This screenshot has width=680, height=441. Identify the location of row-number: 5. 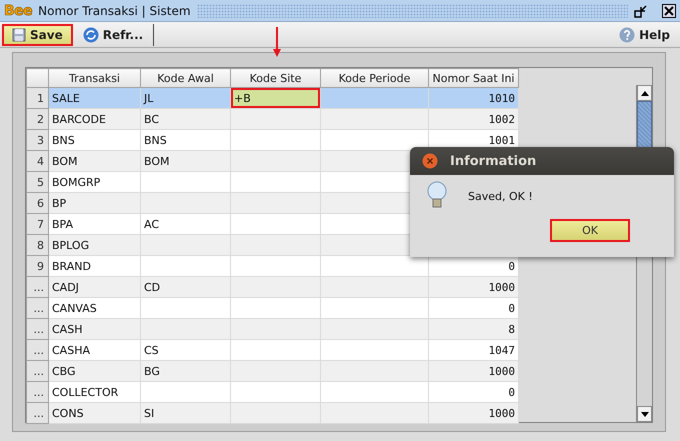
(37, 182).